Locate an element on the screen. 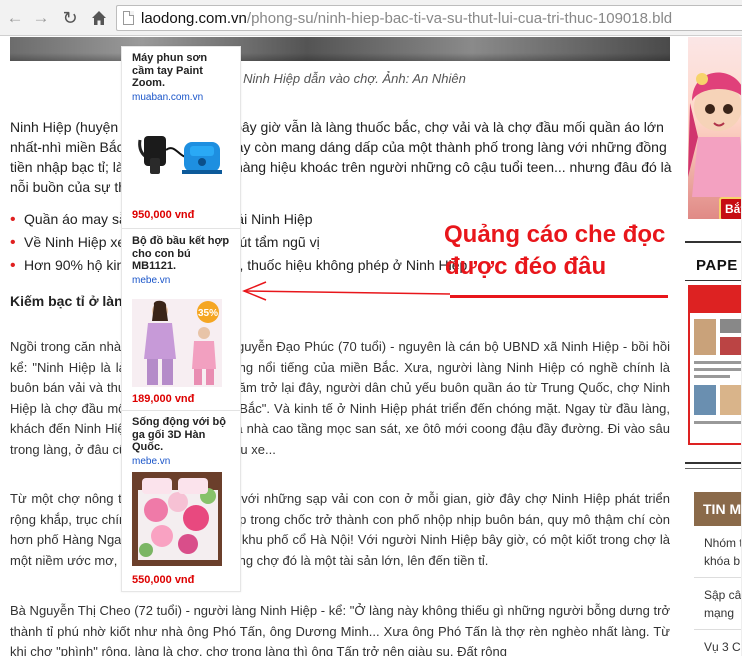  article-photo is located at coordinates (340, 49).